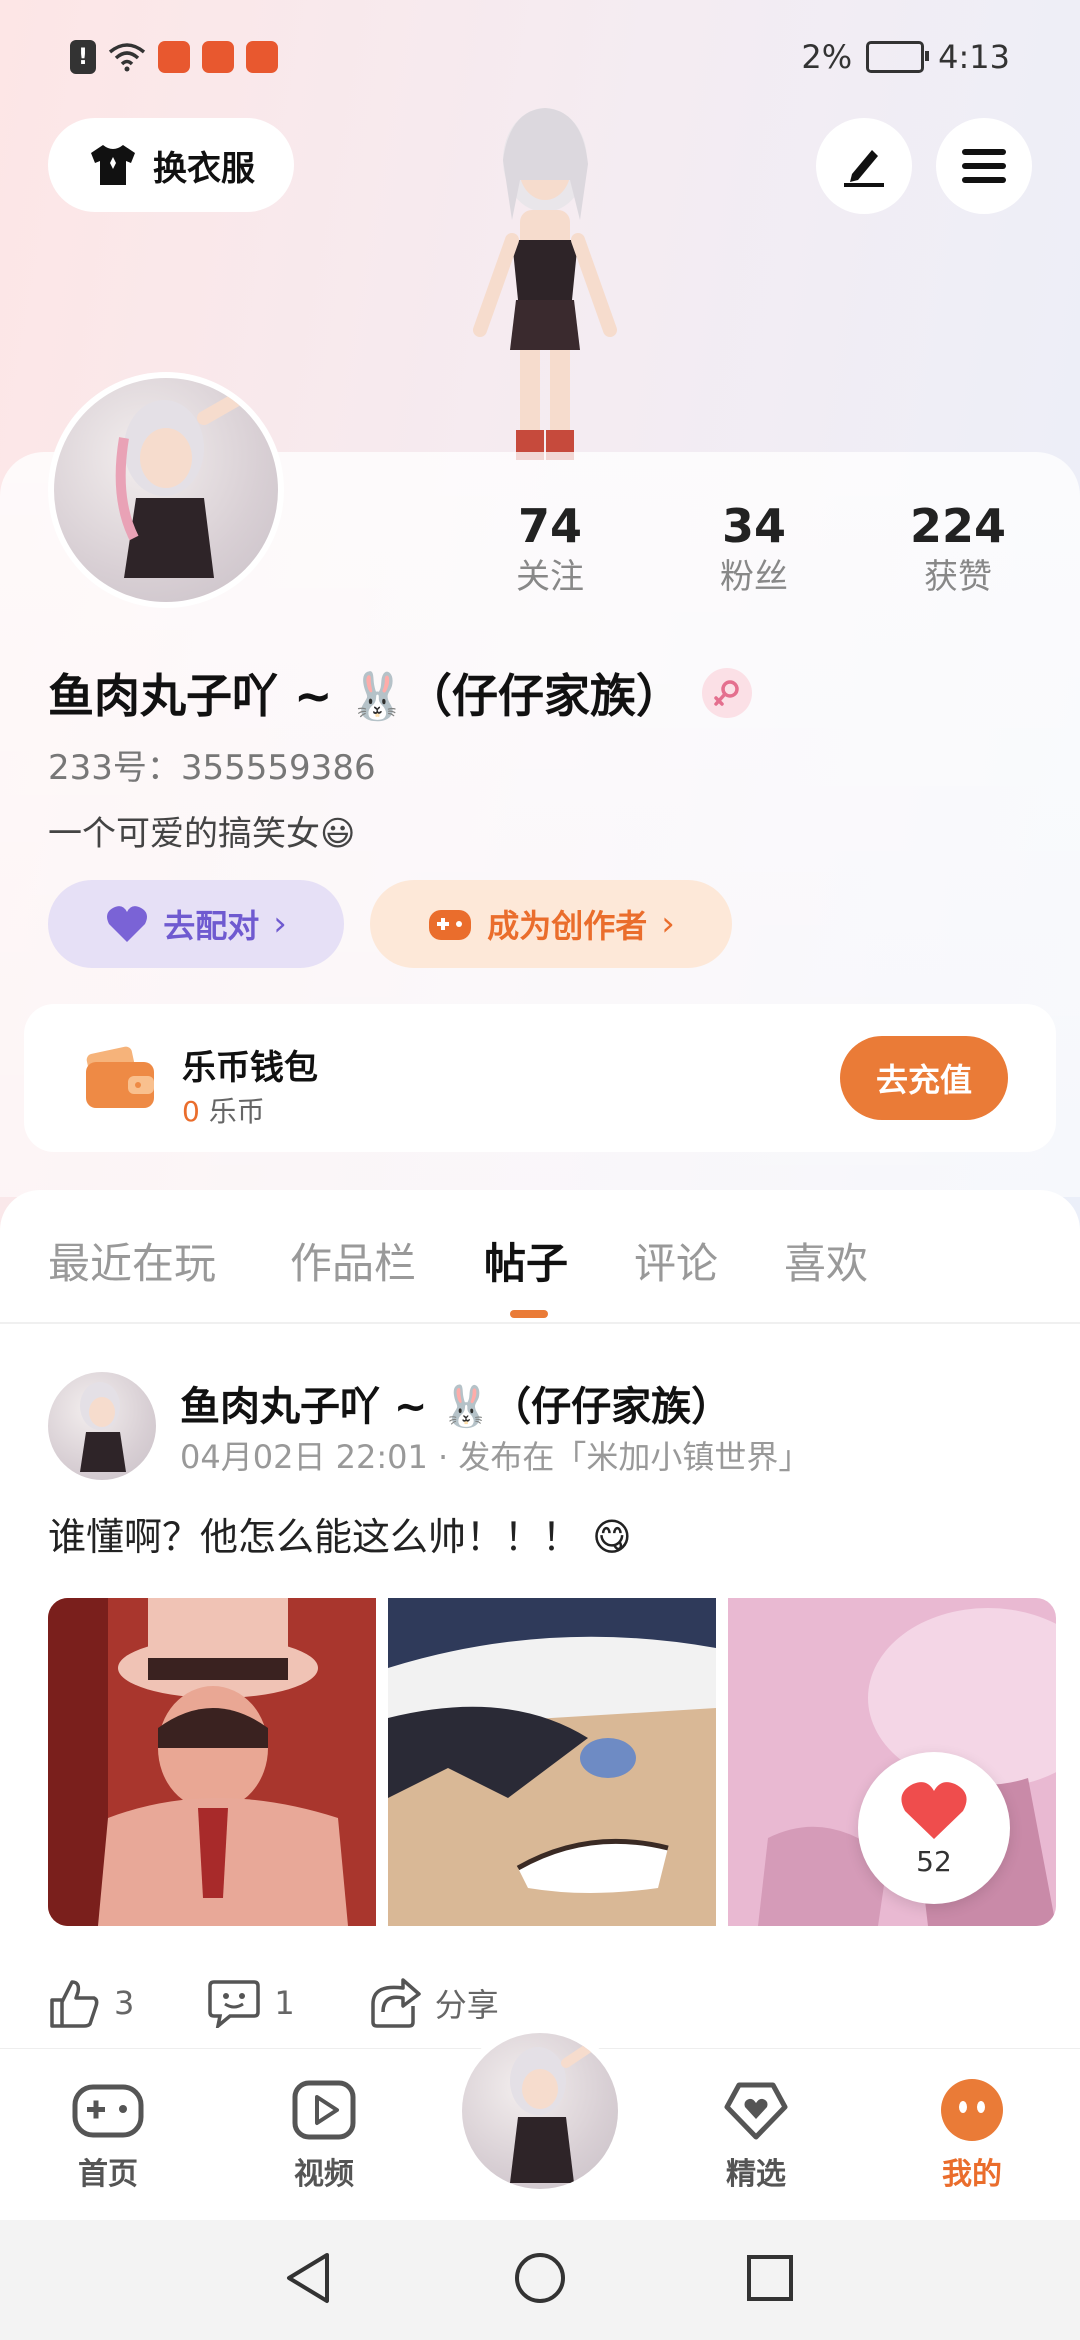 This screenshot has height=2340, width=1080. I want to click on heart-icon, so click(127, 924).